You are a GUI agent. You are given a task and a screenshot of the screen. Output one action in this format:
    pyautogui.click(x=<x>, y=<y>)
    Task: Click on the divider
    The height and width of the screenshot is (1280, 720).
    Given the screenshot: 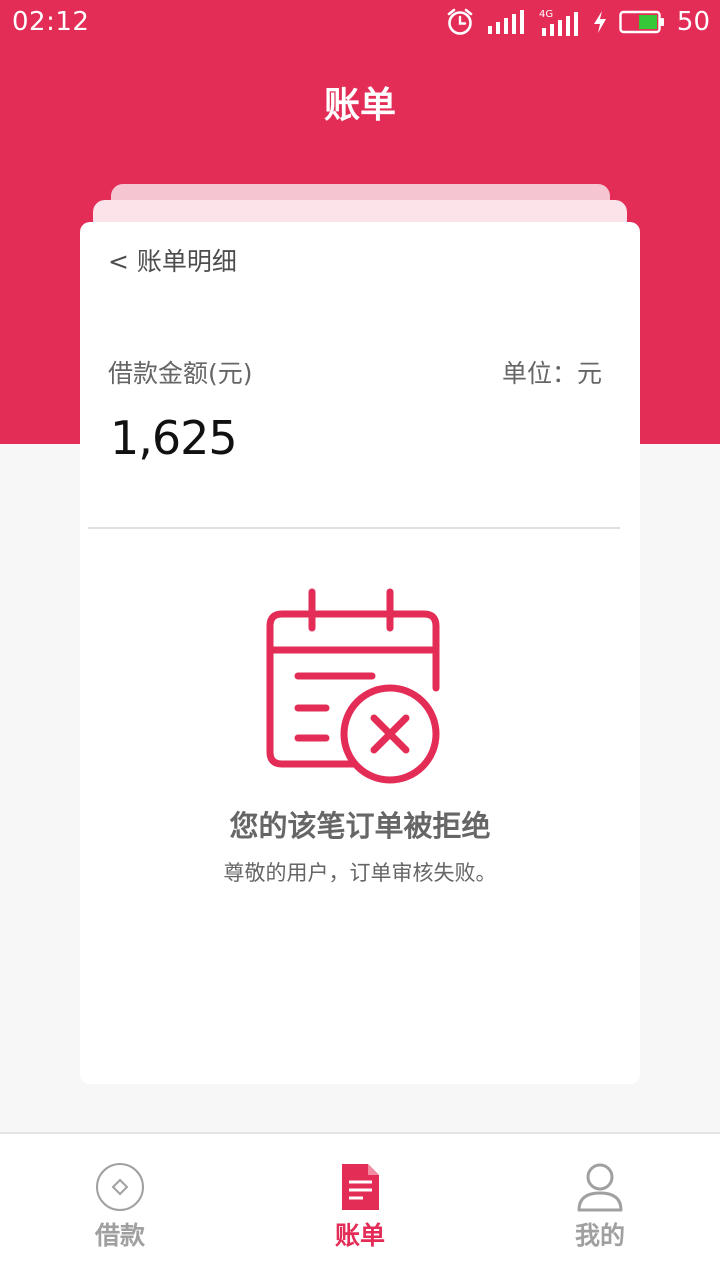 What is the action you would take?
    pyautogui.click(x=354, y=528)
    